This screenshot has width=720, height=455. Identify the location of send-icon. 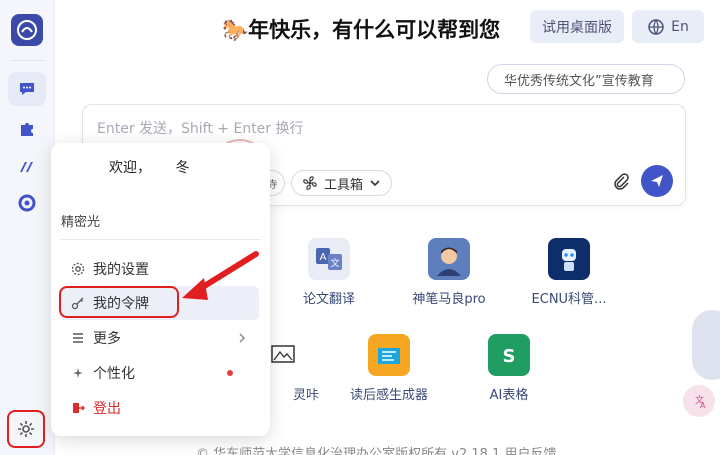
(657, 181).